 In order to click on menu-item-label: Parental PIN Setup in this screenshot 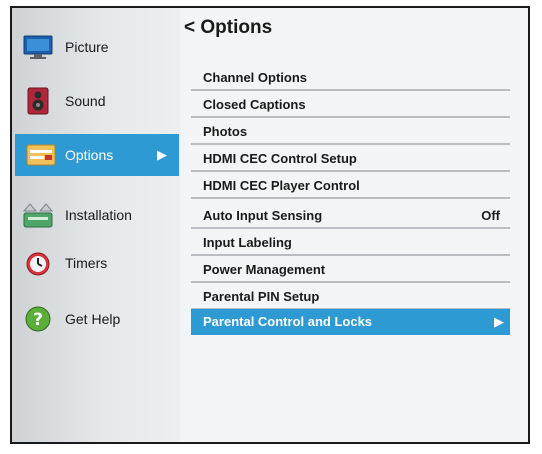, I will do `click(261, 296)`.